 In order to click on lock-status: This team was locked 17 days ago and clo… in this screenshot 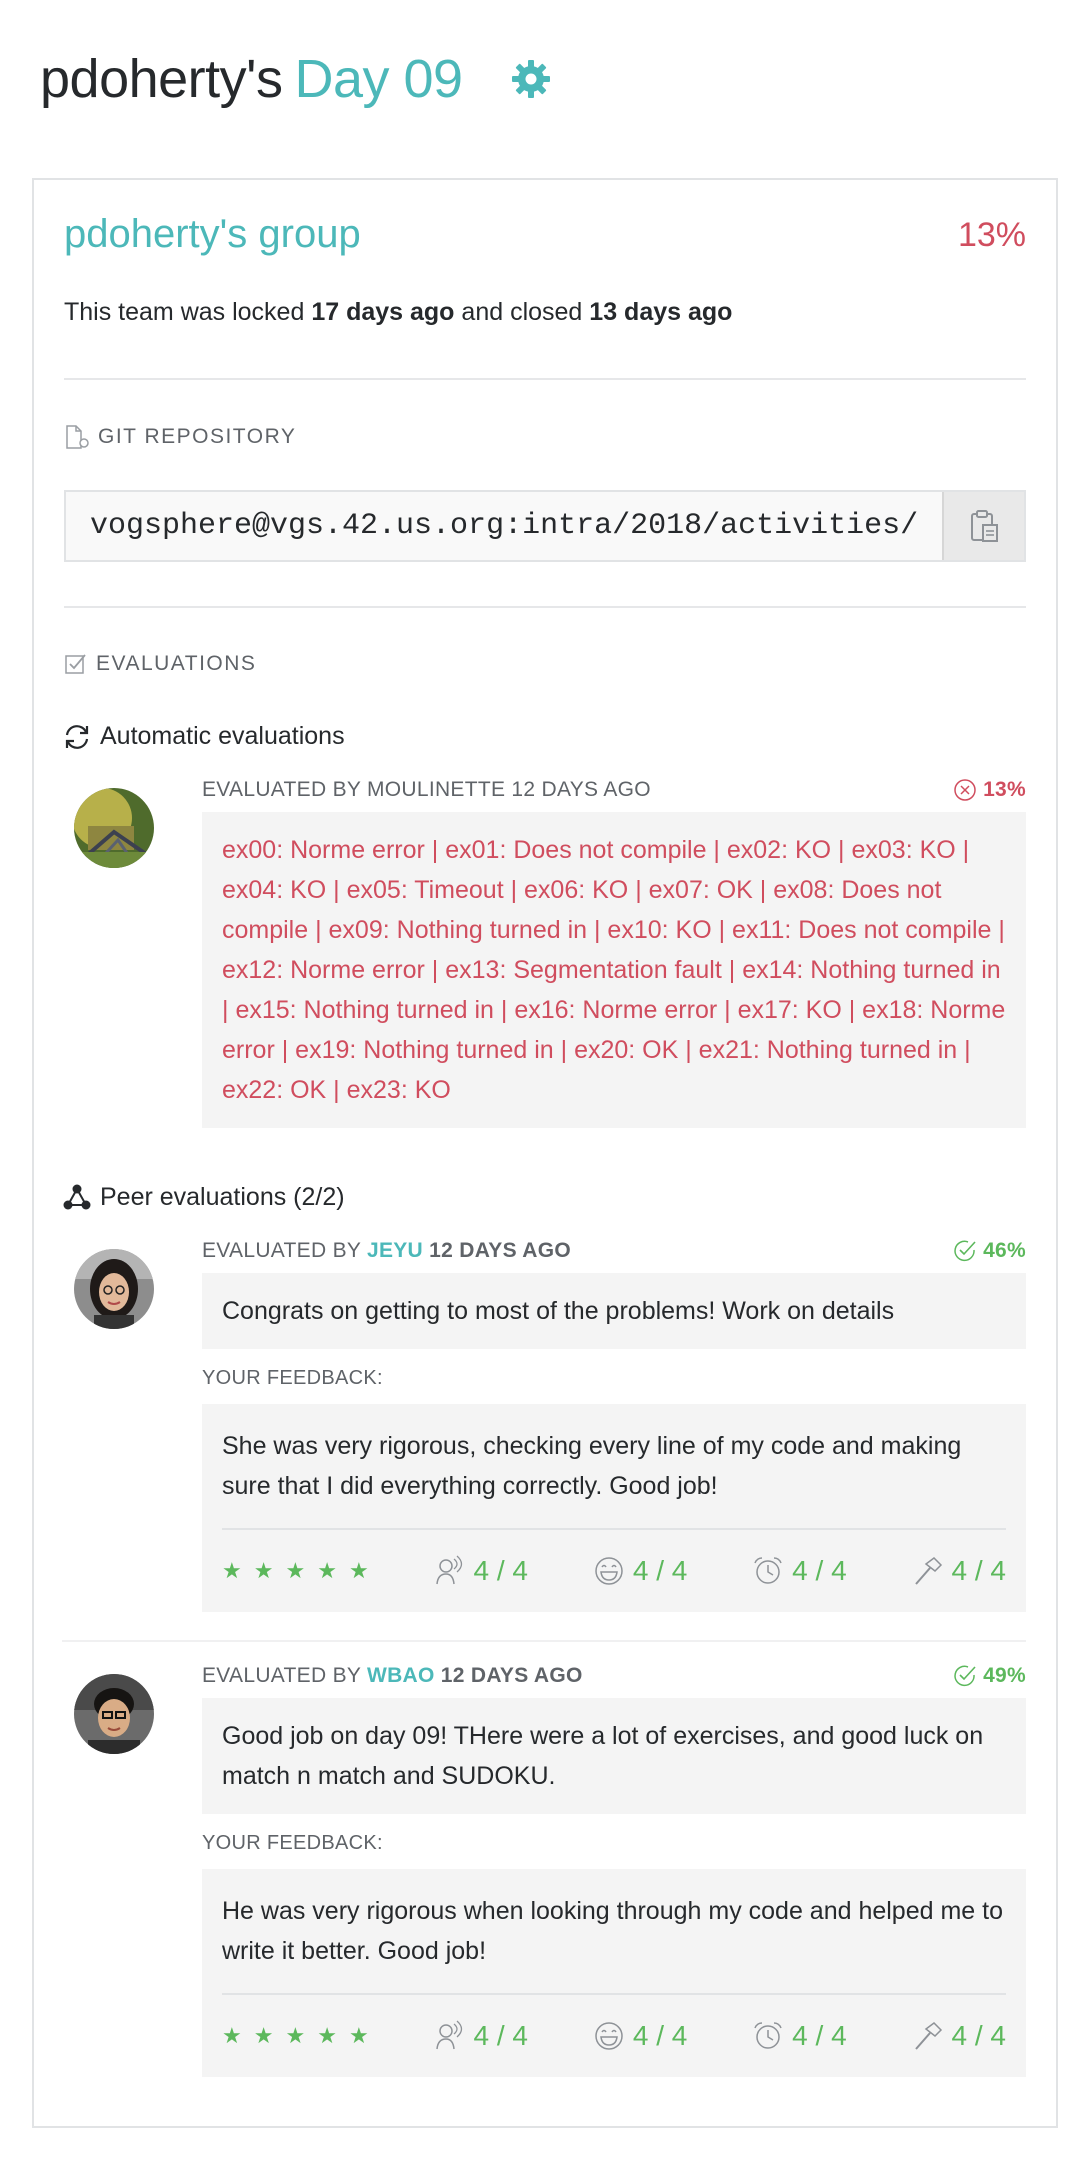, I will do `click(398, 312)`.